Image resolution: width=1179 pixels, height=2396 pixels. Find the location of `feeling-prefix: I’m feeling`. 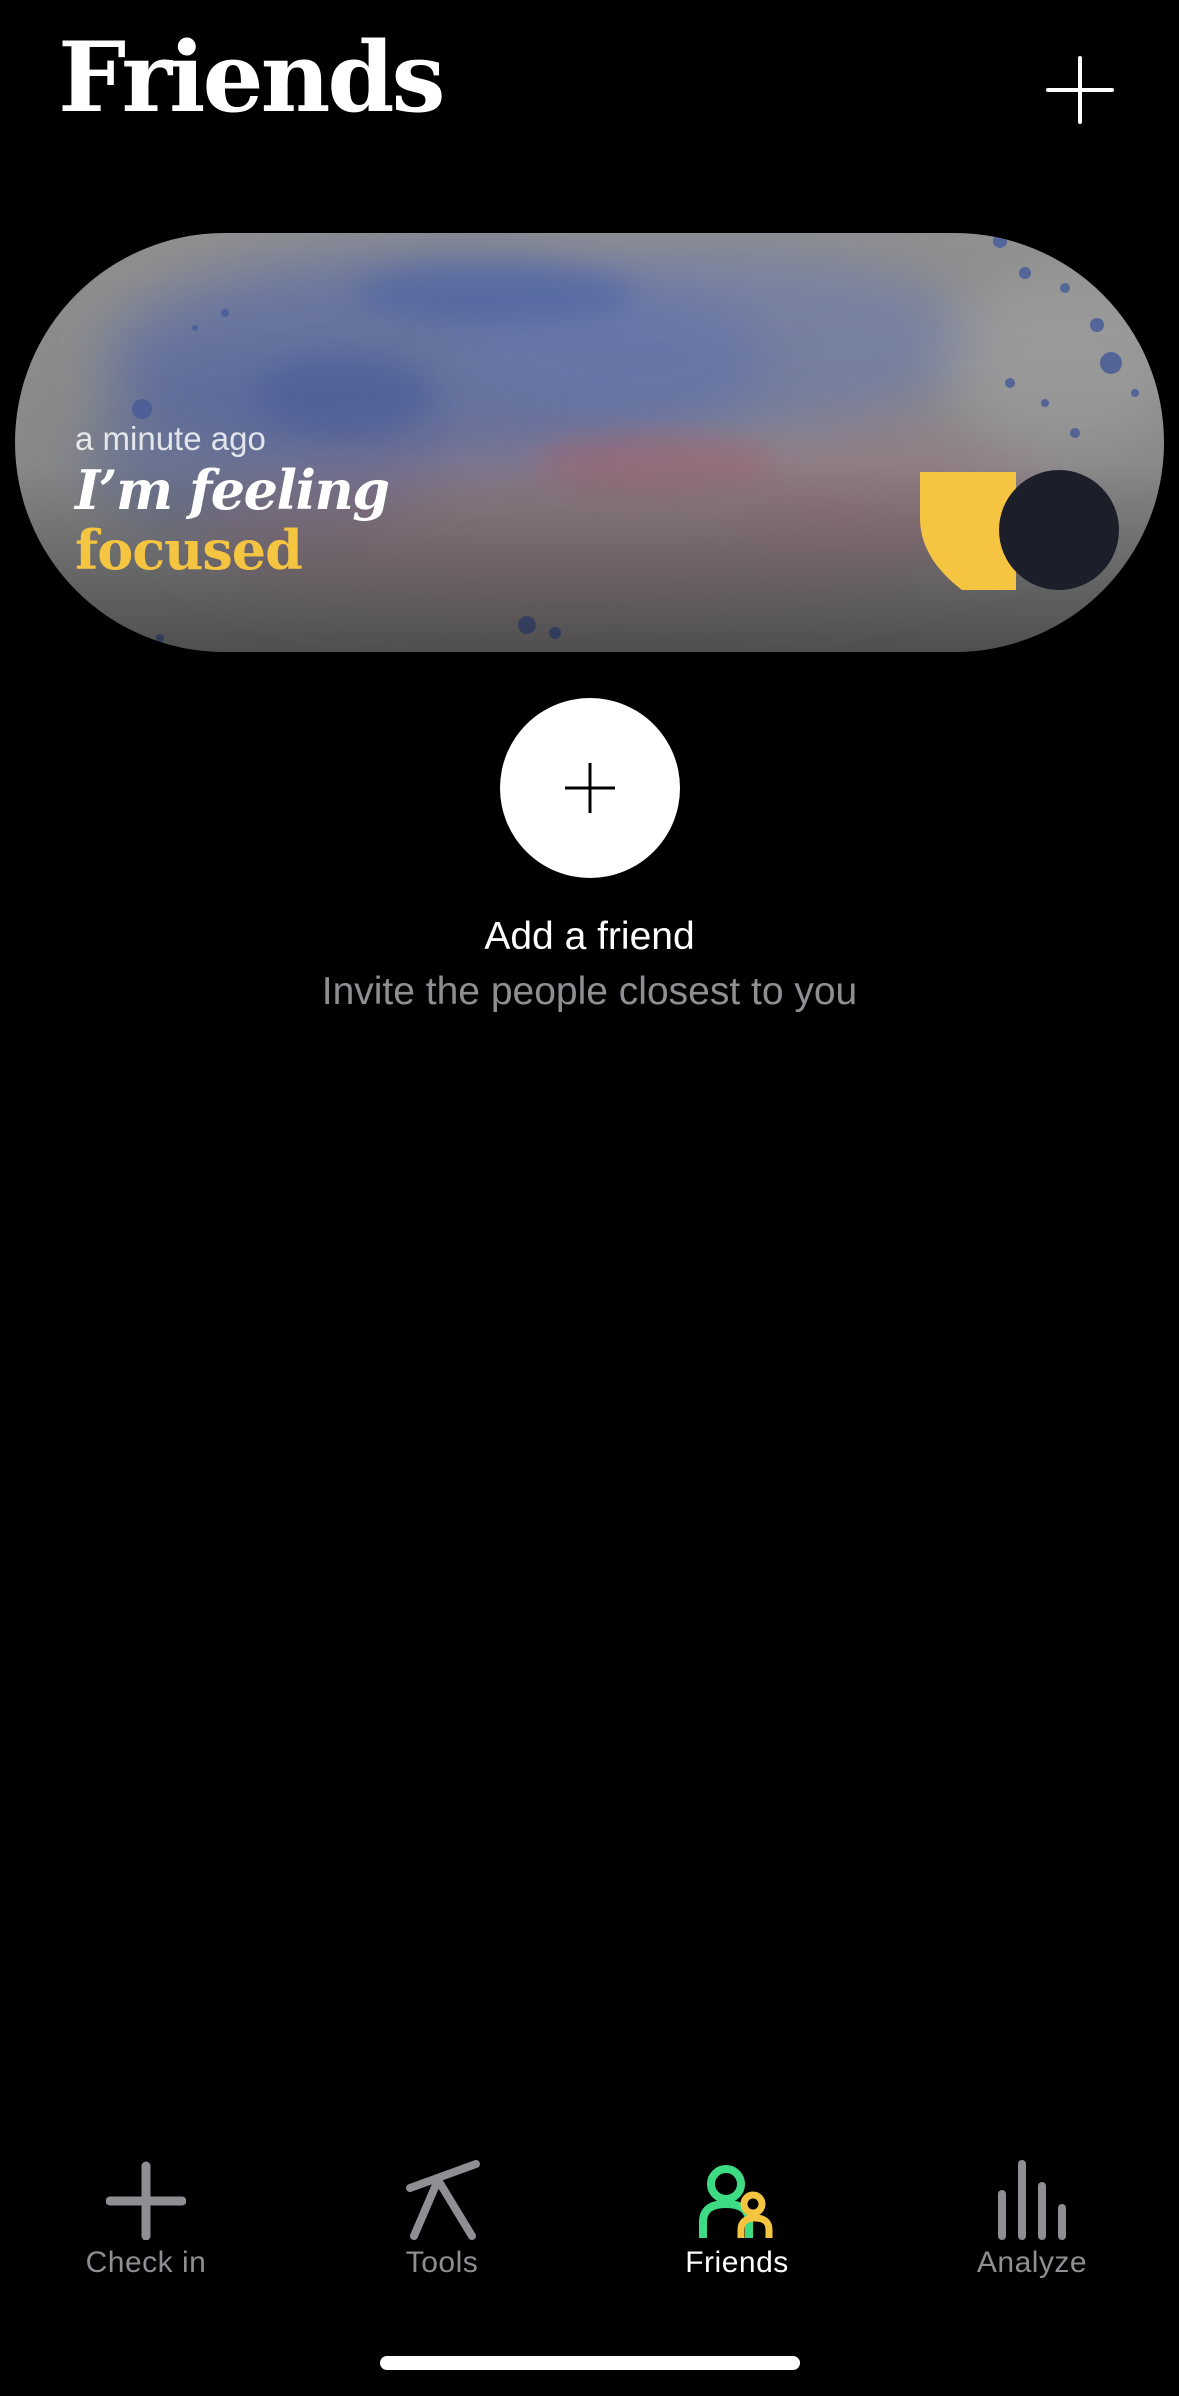

feeling-prefix: I’m feeling is located at coordinates (232, 490).